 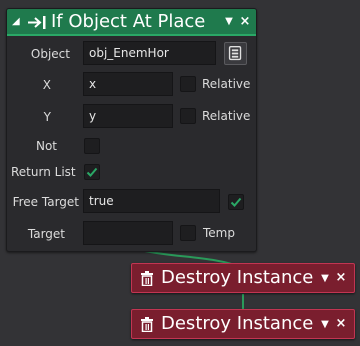 I want to click on x-relative-checkbox, so click(x=188, y=84).